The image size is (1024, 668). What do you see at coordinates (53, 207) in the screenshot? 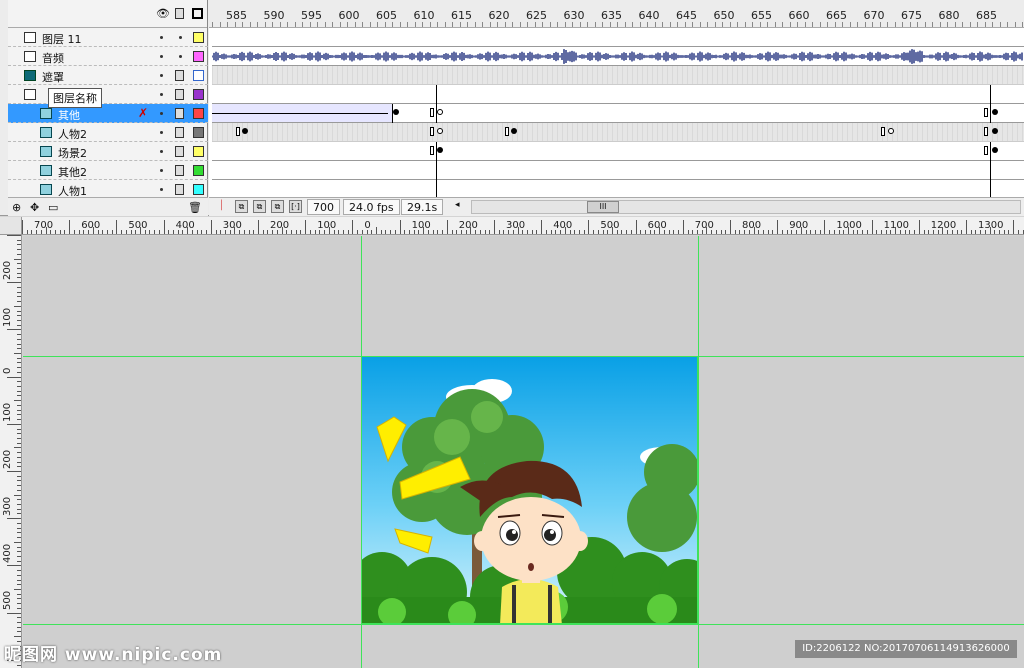
I see `new-folder-icon: ▭` at bounding box center [53, 207].